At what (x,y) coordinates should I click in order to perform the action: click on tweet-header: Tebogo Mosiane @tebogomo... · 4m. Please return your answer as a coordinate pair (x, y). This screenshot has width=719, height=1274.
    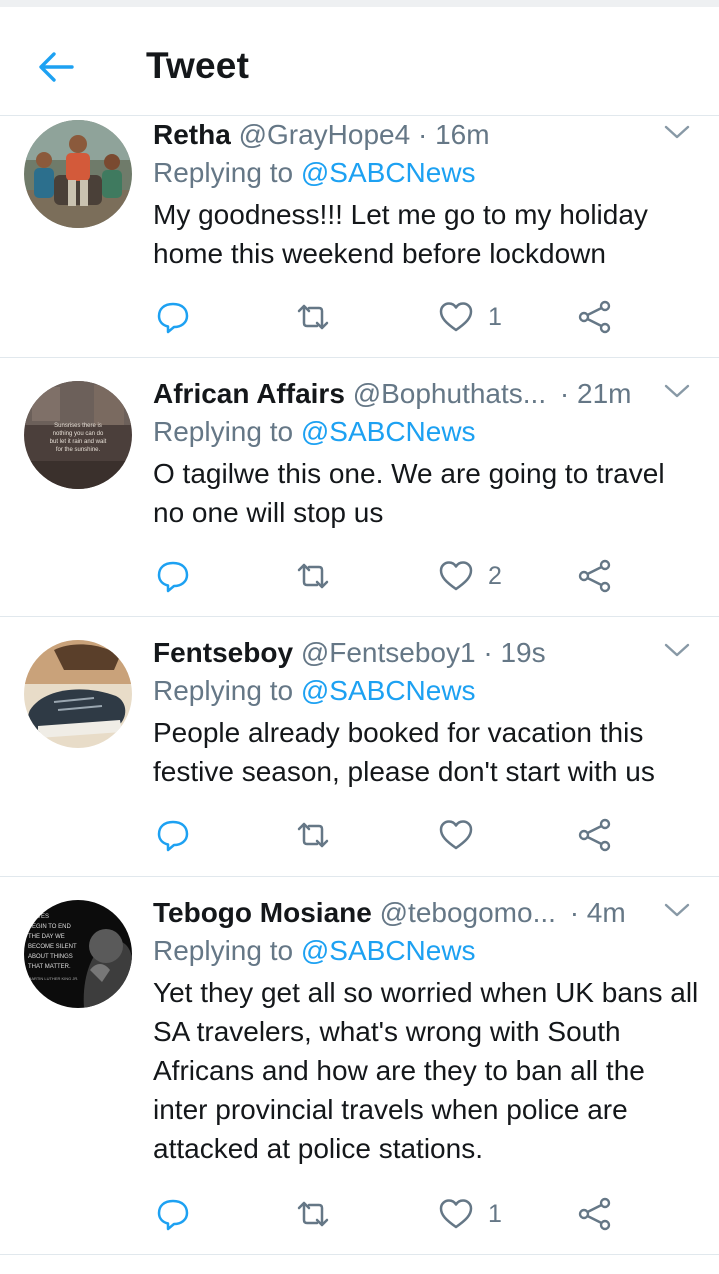
    Looking at the image, I should click on (426, 913).